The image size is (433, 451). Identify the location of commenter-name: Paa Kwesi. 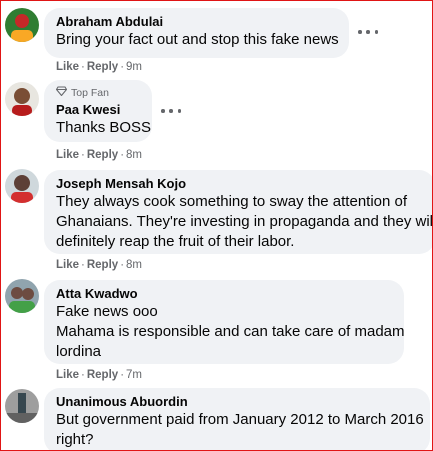
(98, 110).